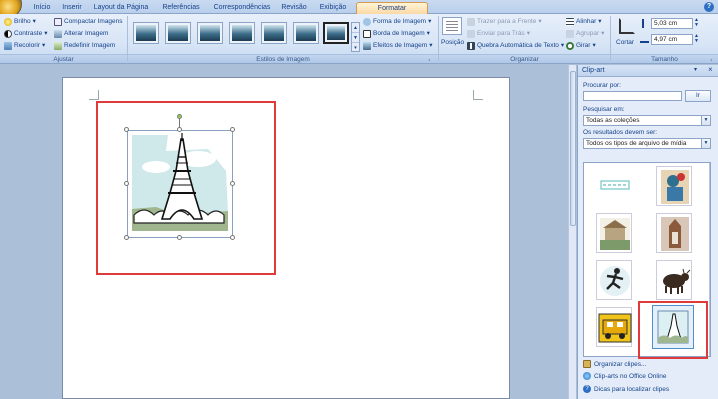  Describe the element at coordinates (498, 34) in the screenshot. I see `enviar-para-tras-button: Enviar para Trás ▾` at that location.